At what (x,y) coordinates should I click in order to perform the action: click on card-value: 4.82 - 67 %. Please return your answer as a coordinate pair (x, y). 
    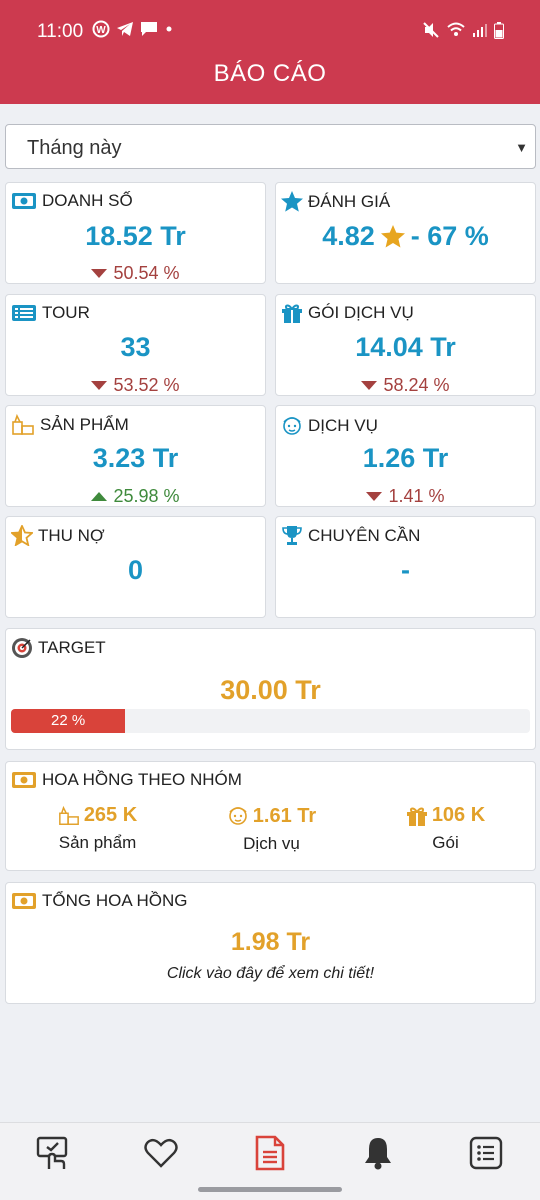
    Looking at the image, I should click on (405, 236).